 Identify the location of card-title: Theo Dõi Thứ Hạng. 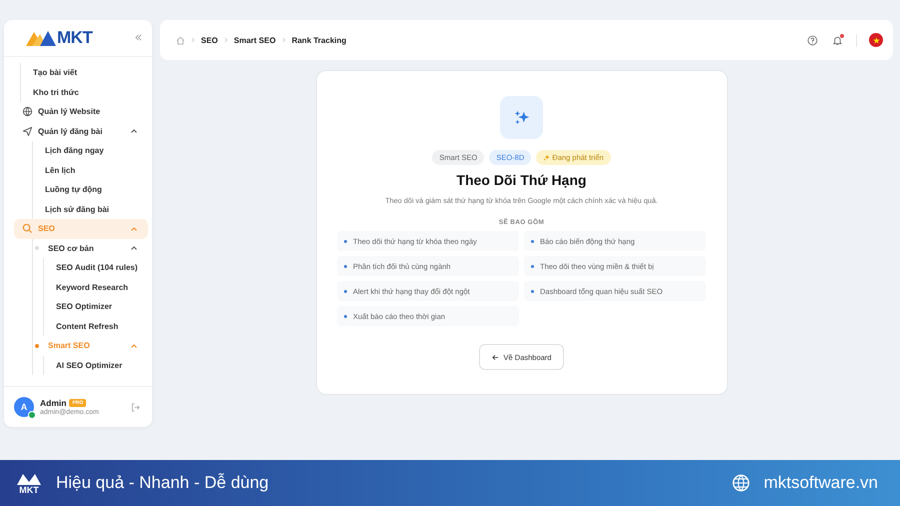
(521, 180).